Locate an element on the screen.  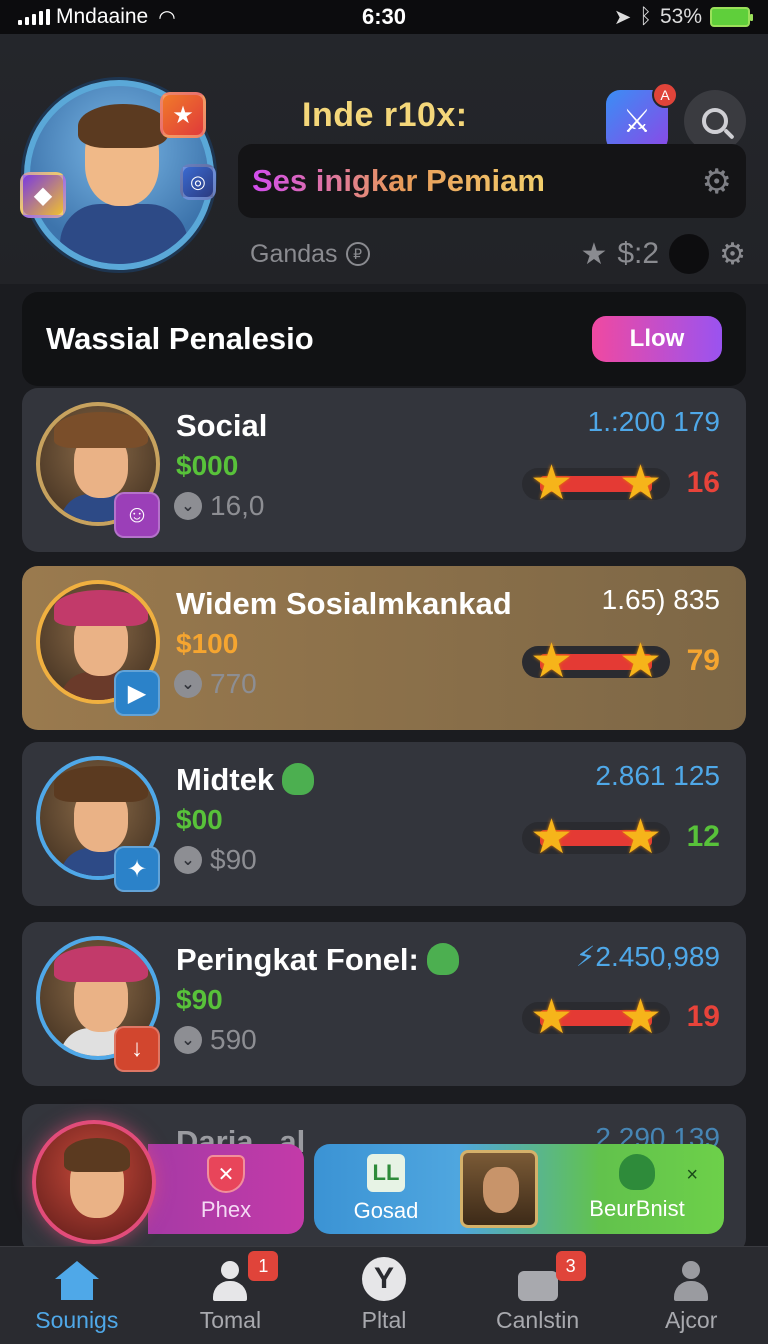
monster-icon is located at coordinates (637, 1172).